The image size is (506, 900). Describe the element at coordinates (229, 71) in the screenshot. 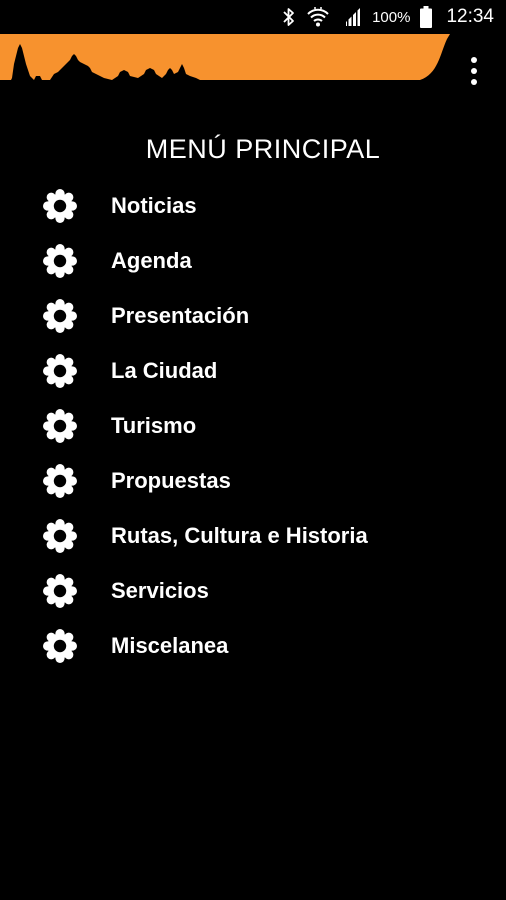

I see `city-skyline-banner` at that location.